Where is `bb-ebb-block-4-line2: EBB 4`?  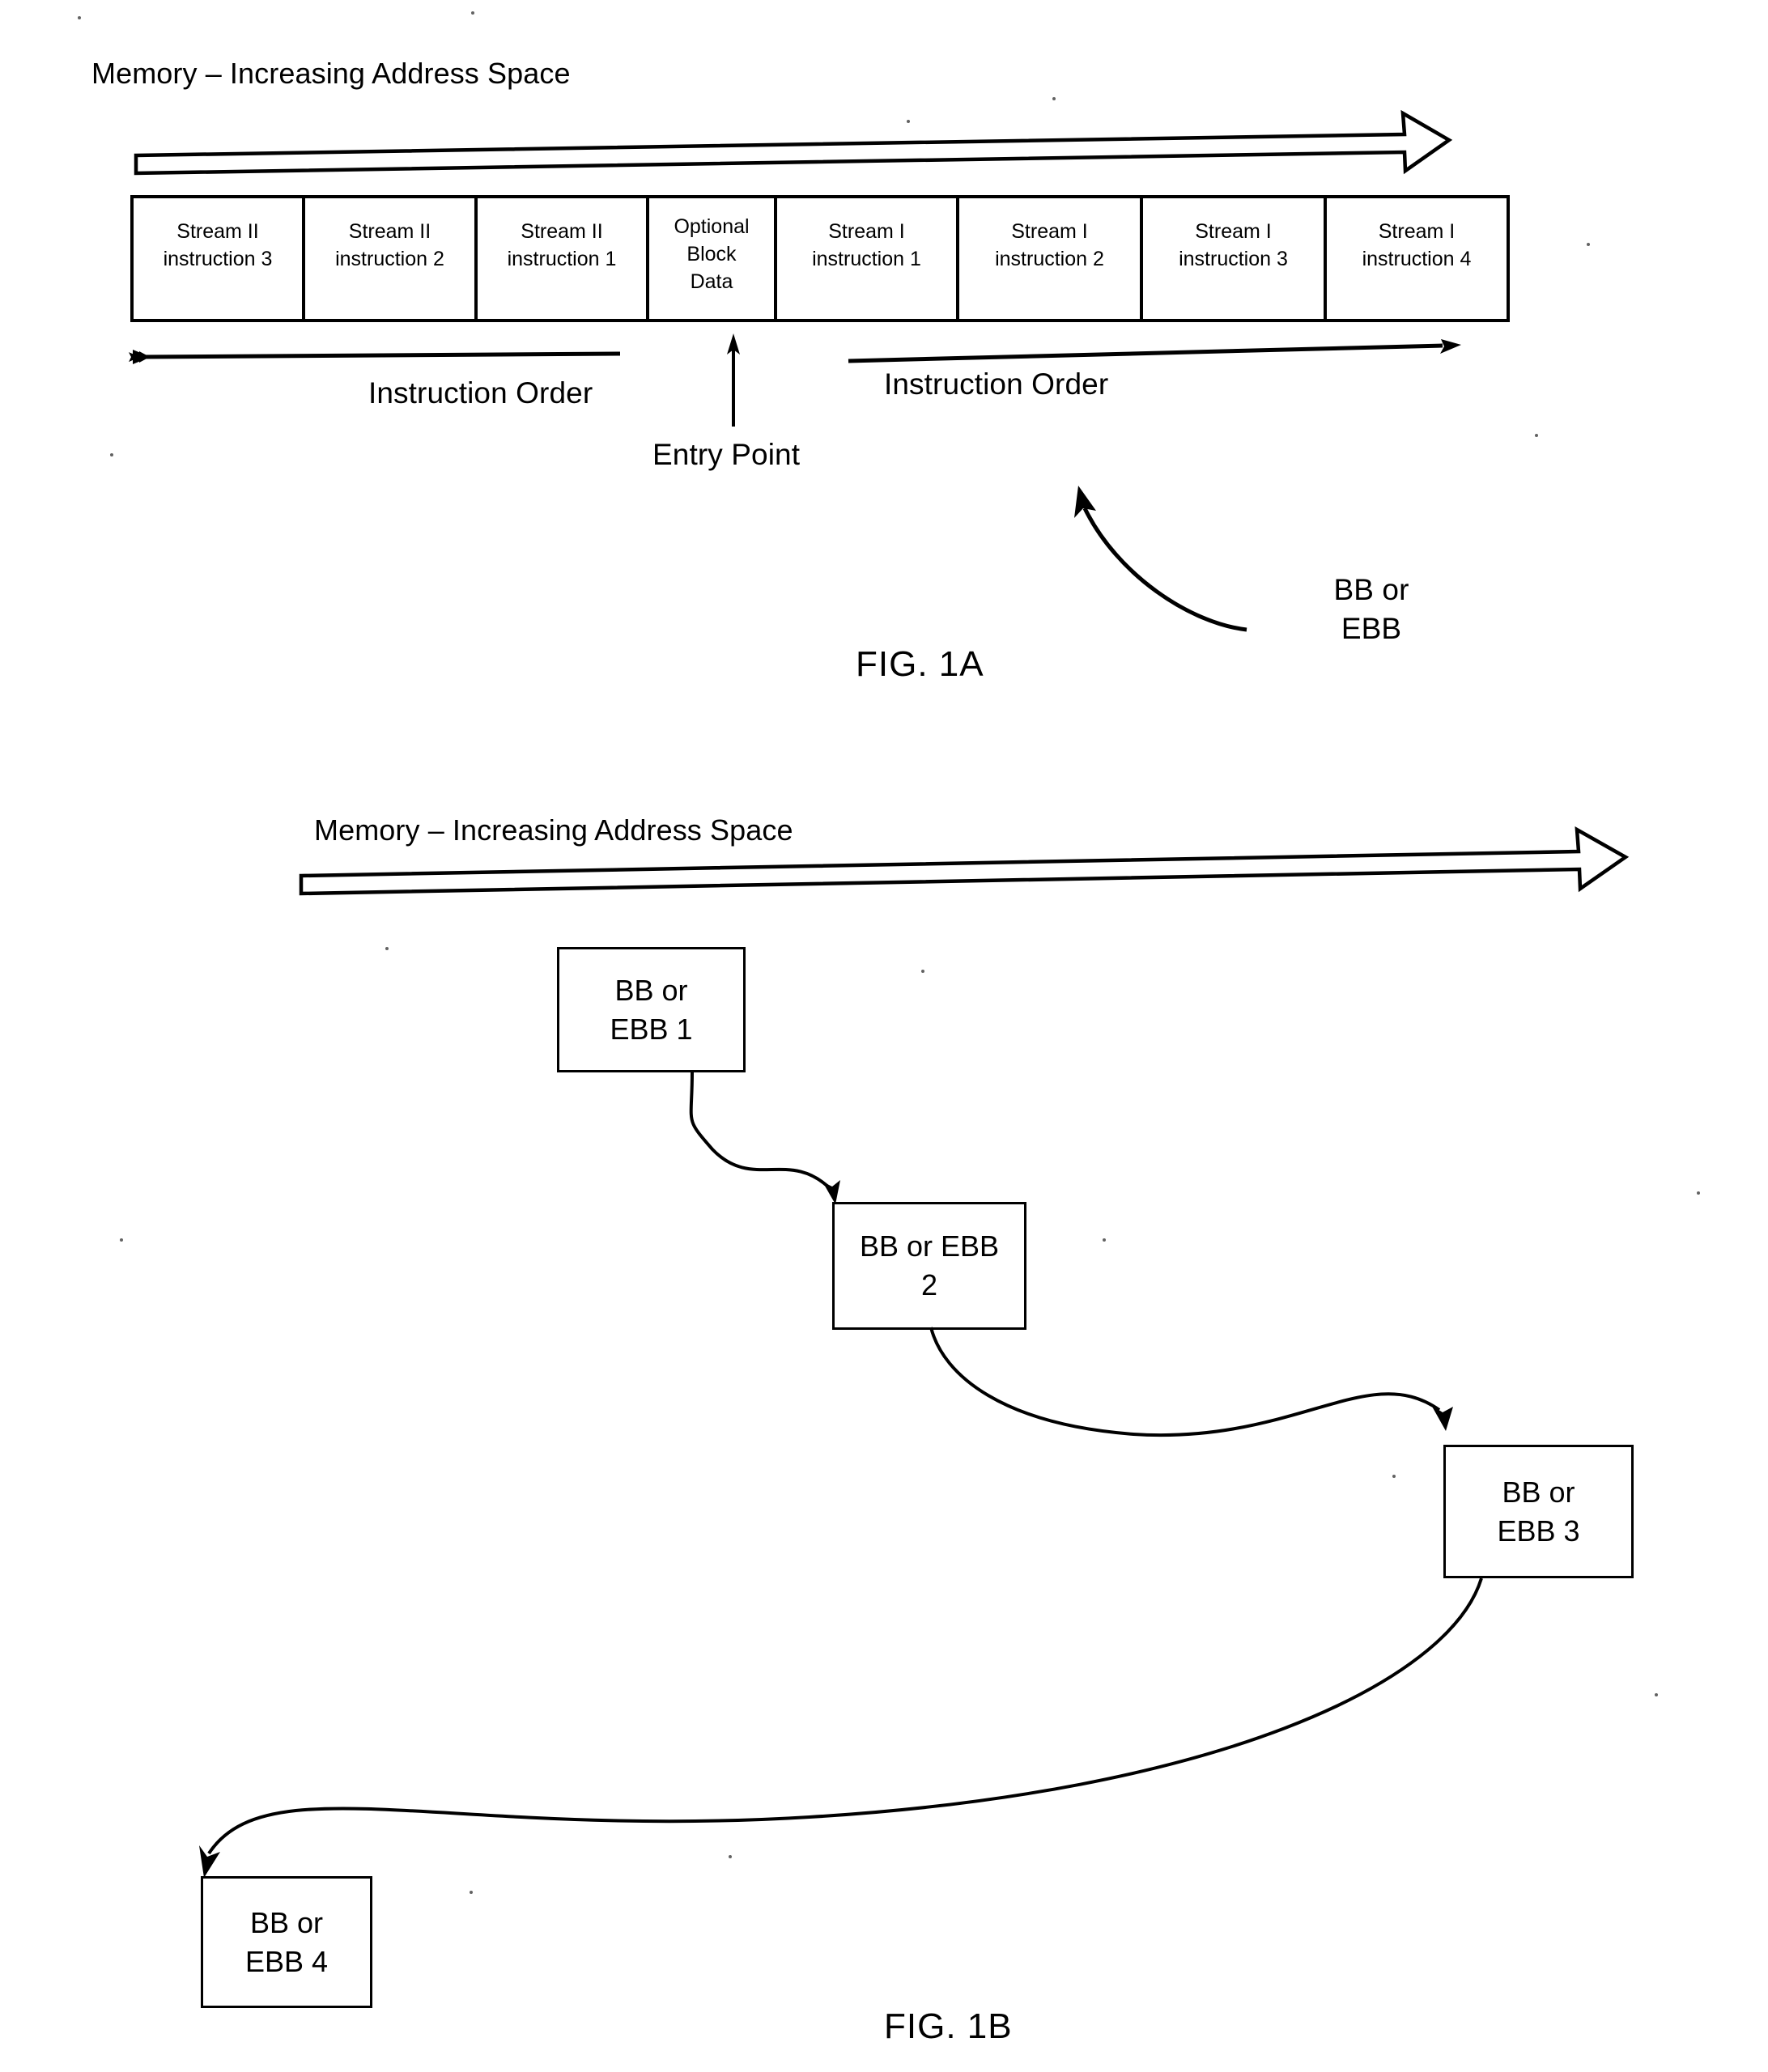
bb-ebb-block-4-line2: EBB 4 is located at coordinates (286, 1961).